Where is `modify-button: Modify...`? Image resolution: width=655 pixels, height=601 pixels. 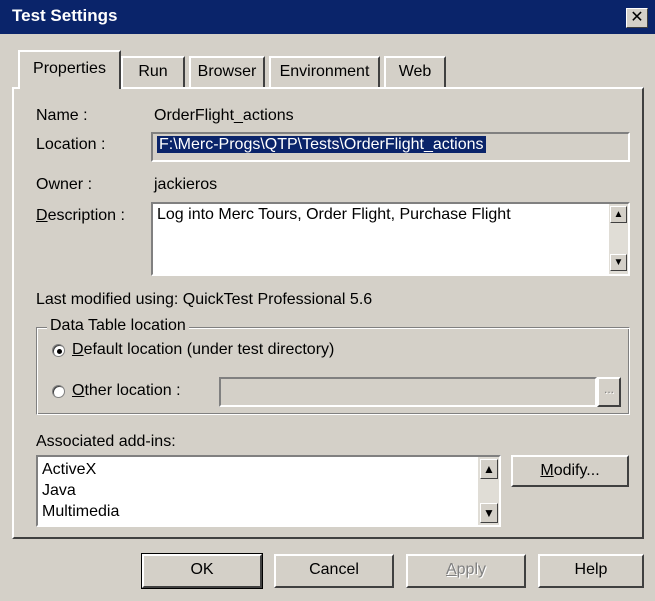
modify-button: Modify... is located at coordinates (570, 471).